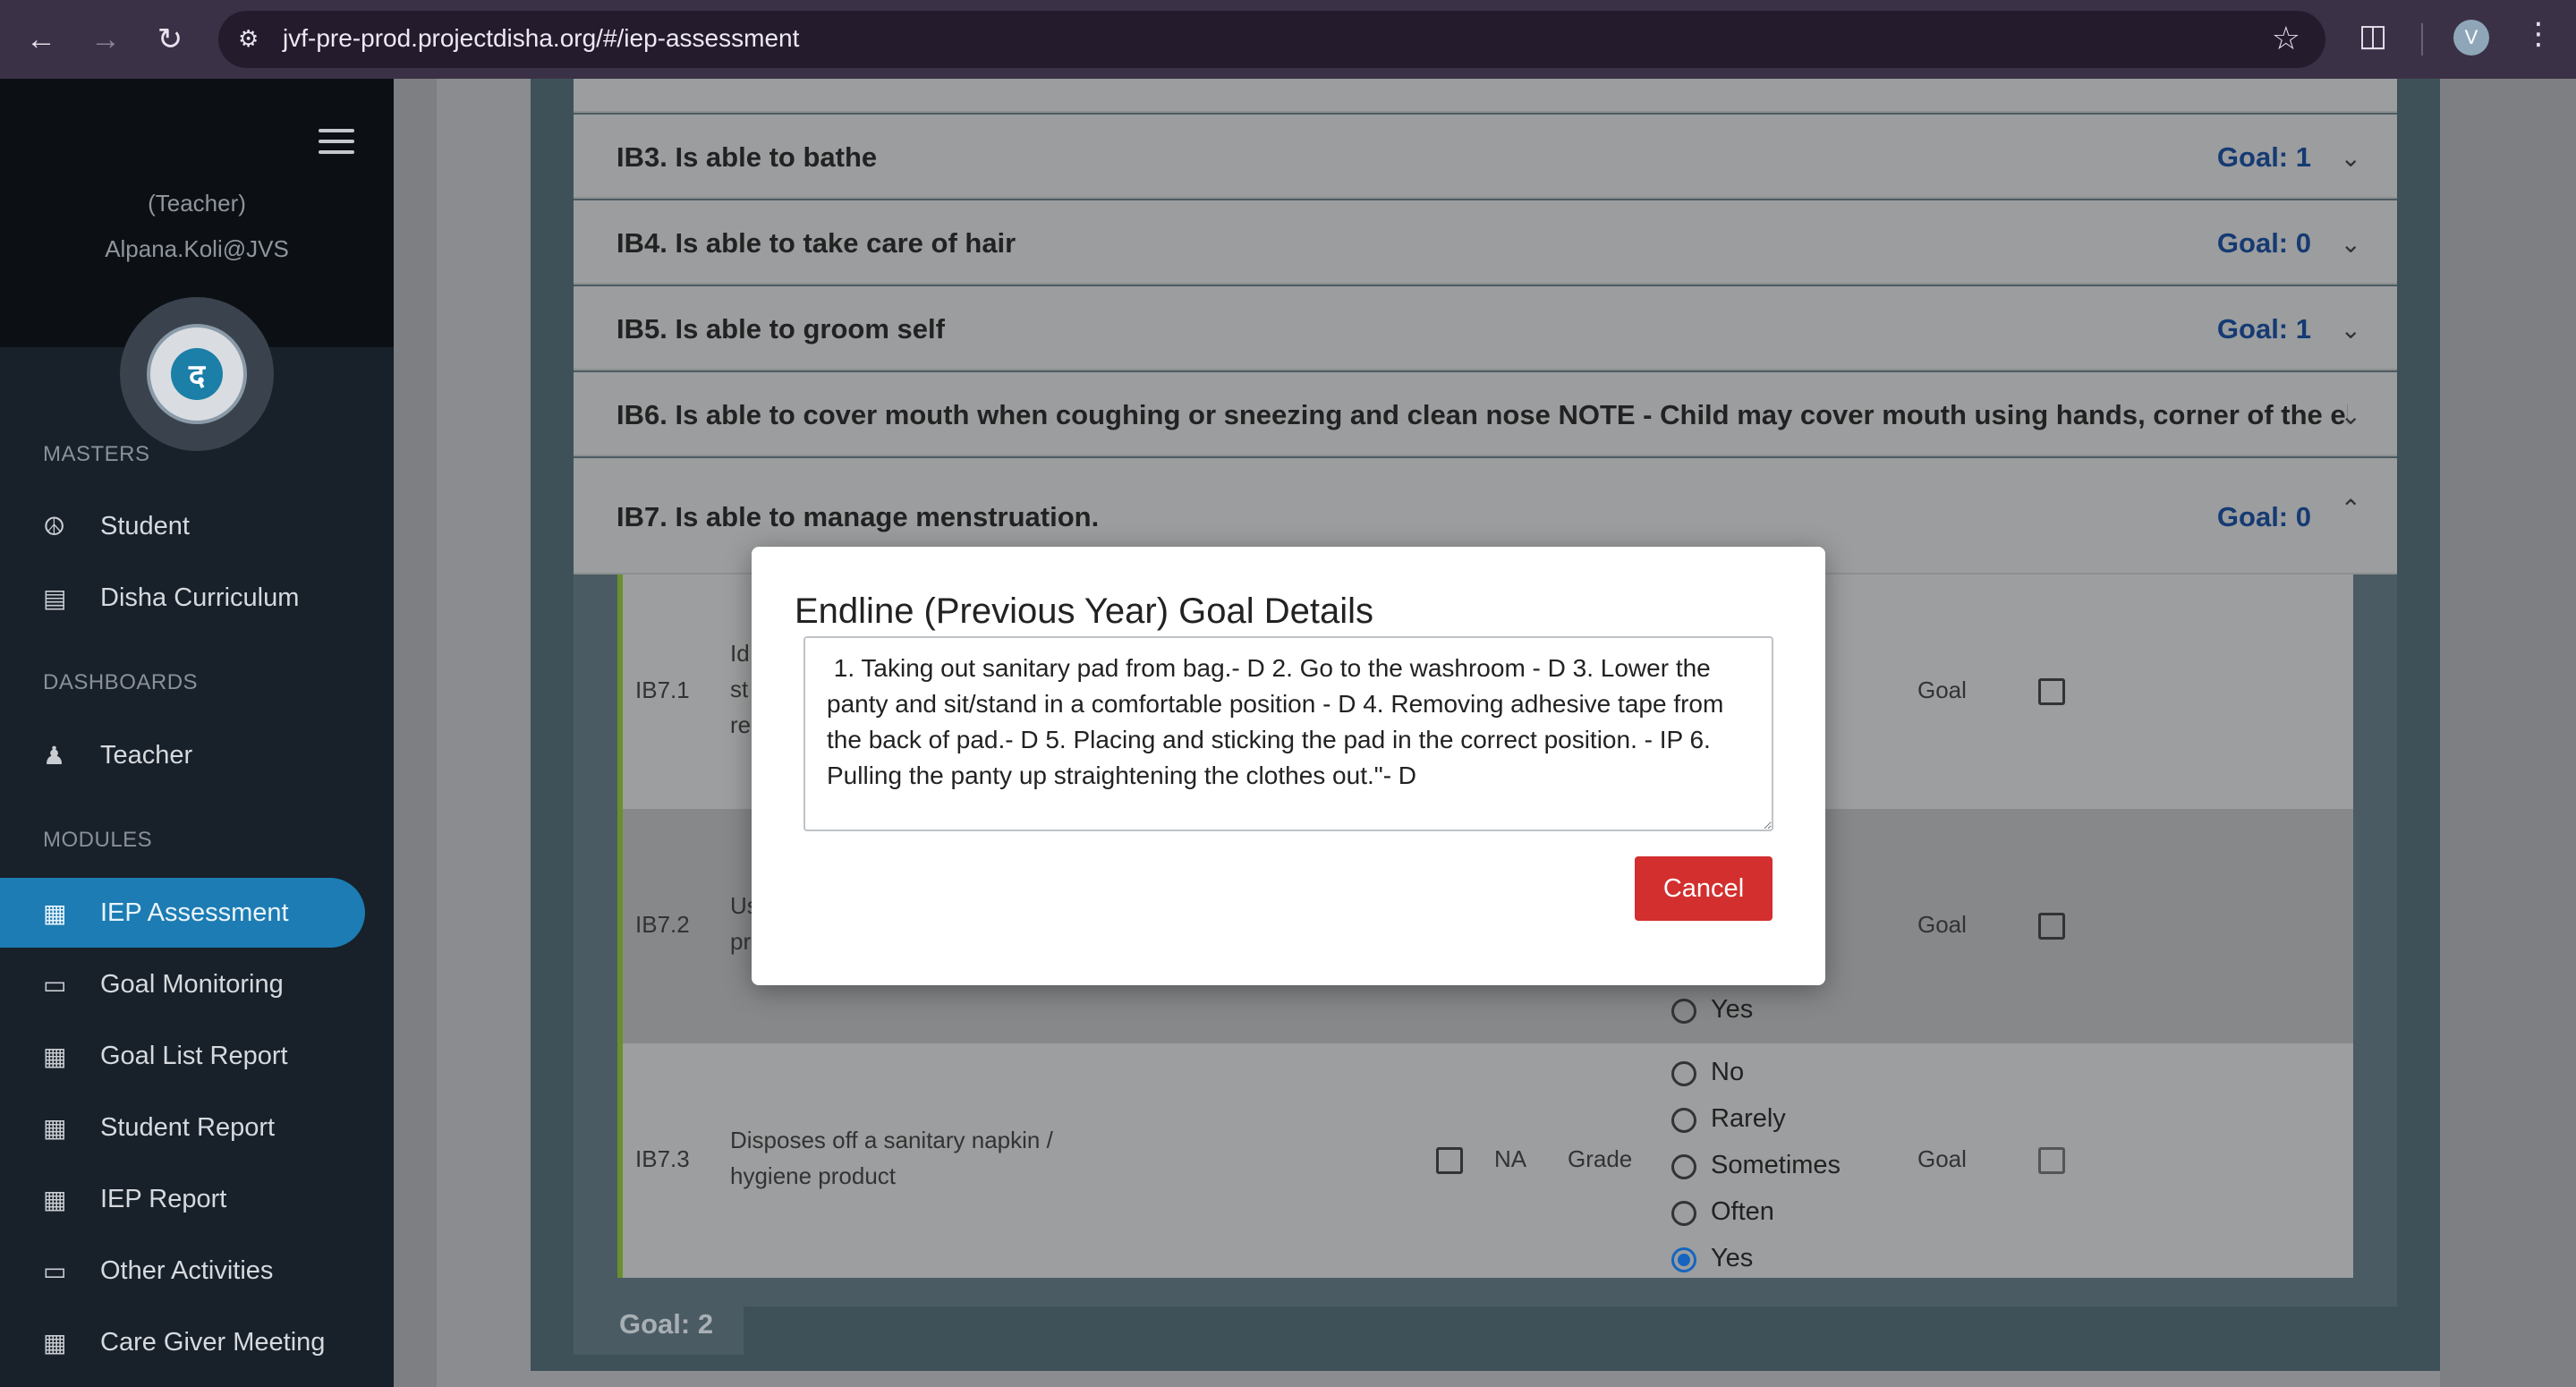  What do you see at coordinates (1683, 1073) in the screenshot?
I see `radio-no` at bounding box center [1683, 1073].